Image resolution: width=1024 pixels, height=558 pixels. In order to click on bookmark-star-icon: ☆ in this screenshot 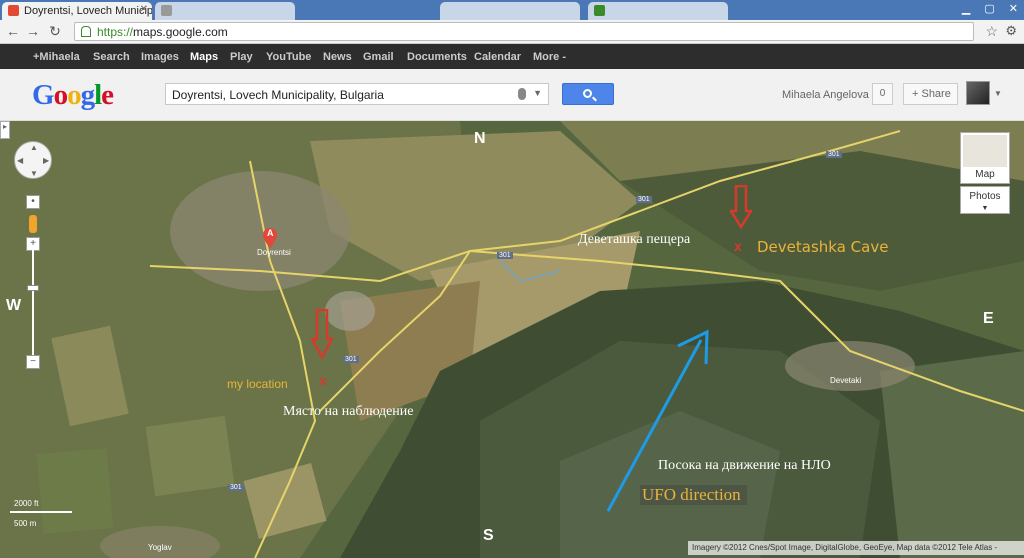, I will do `click(991, 31)`.